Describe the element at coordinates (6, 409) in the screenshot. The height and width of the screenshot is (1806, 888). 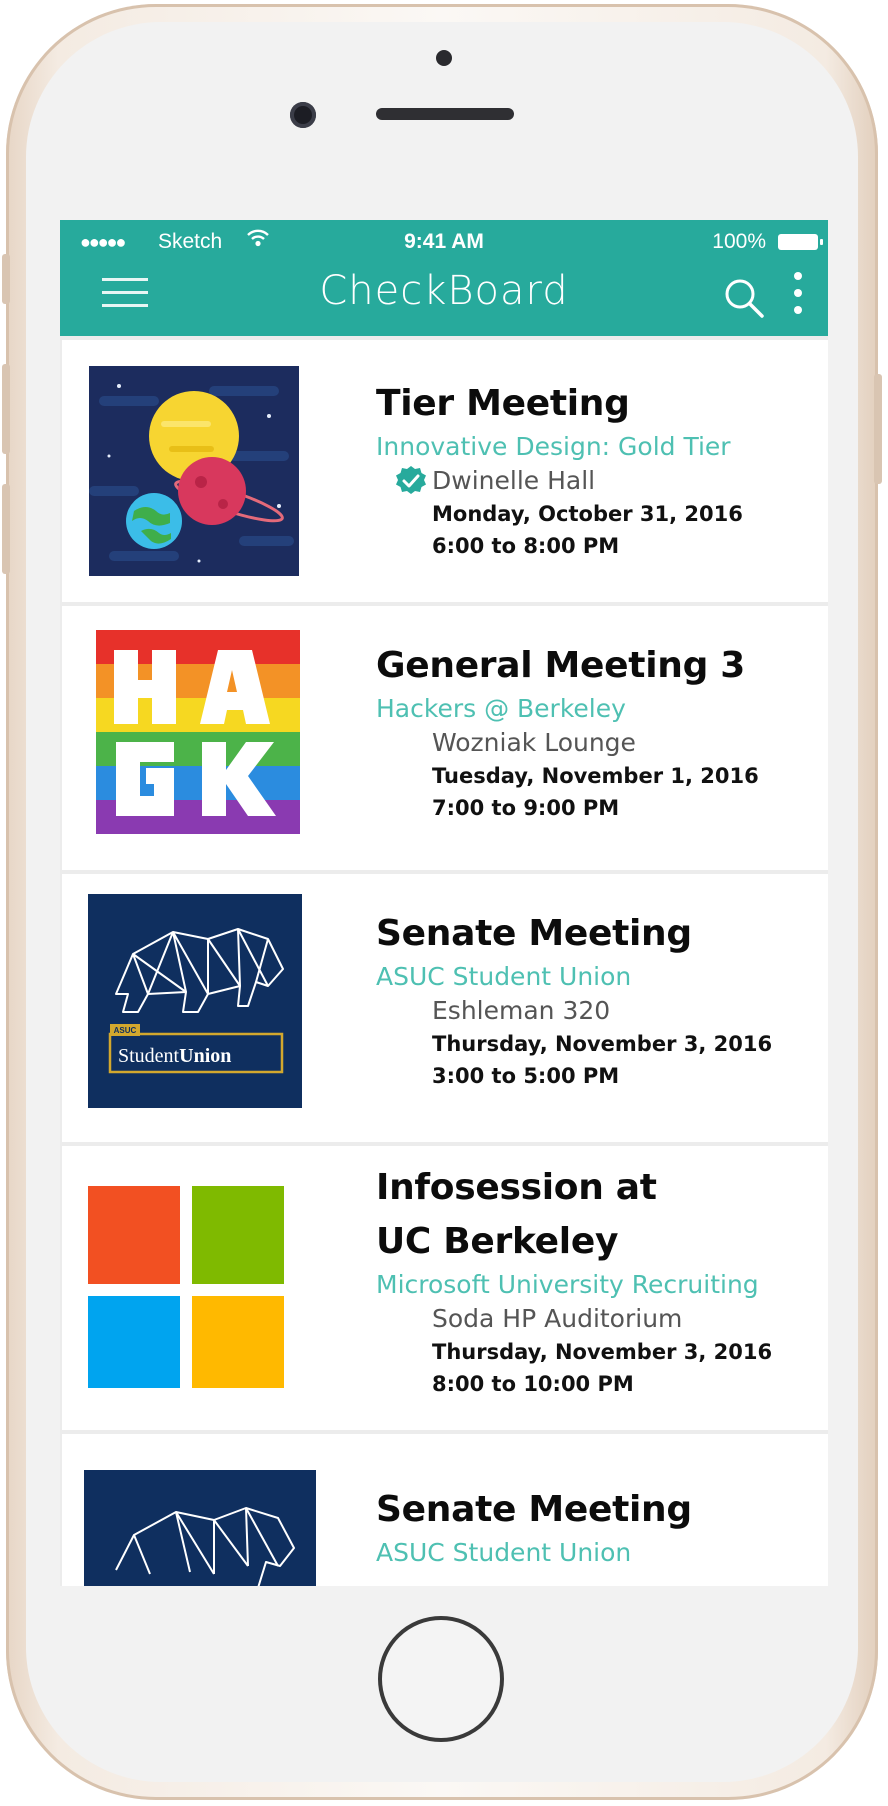
I see `volume-up-button` at that location.